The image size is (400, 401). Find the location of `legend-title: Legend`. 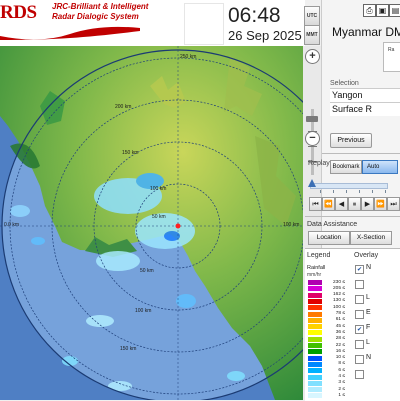

legend-title: Legend is located at coordinates (319, 255).